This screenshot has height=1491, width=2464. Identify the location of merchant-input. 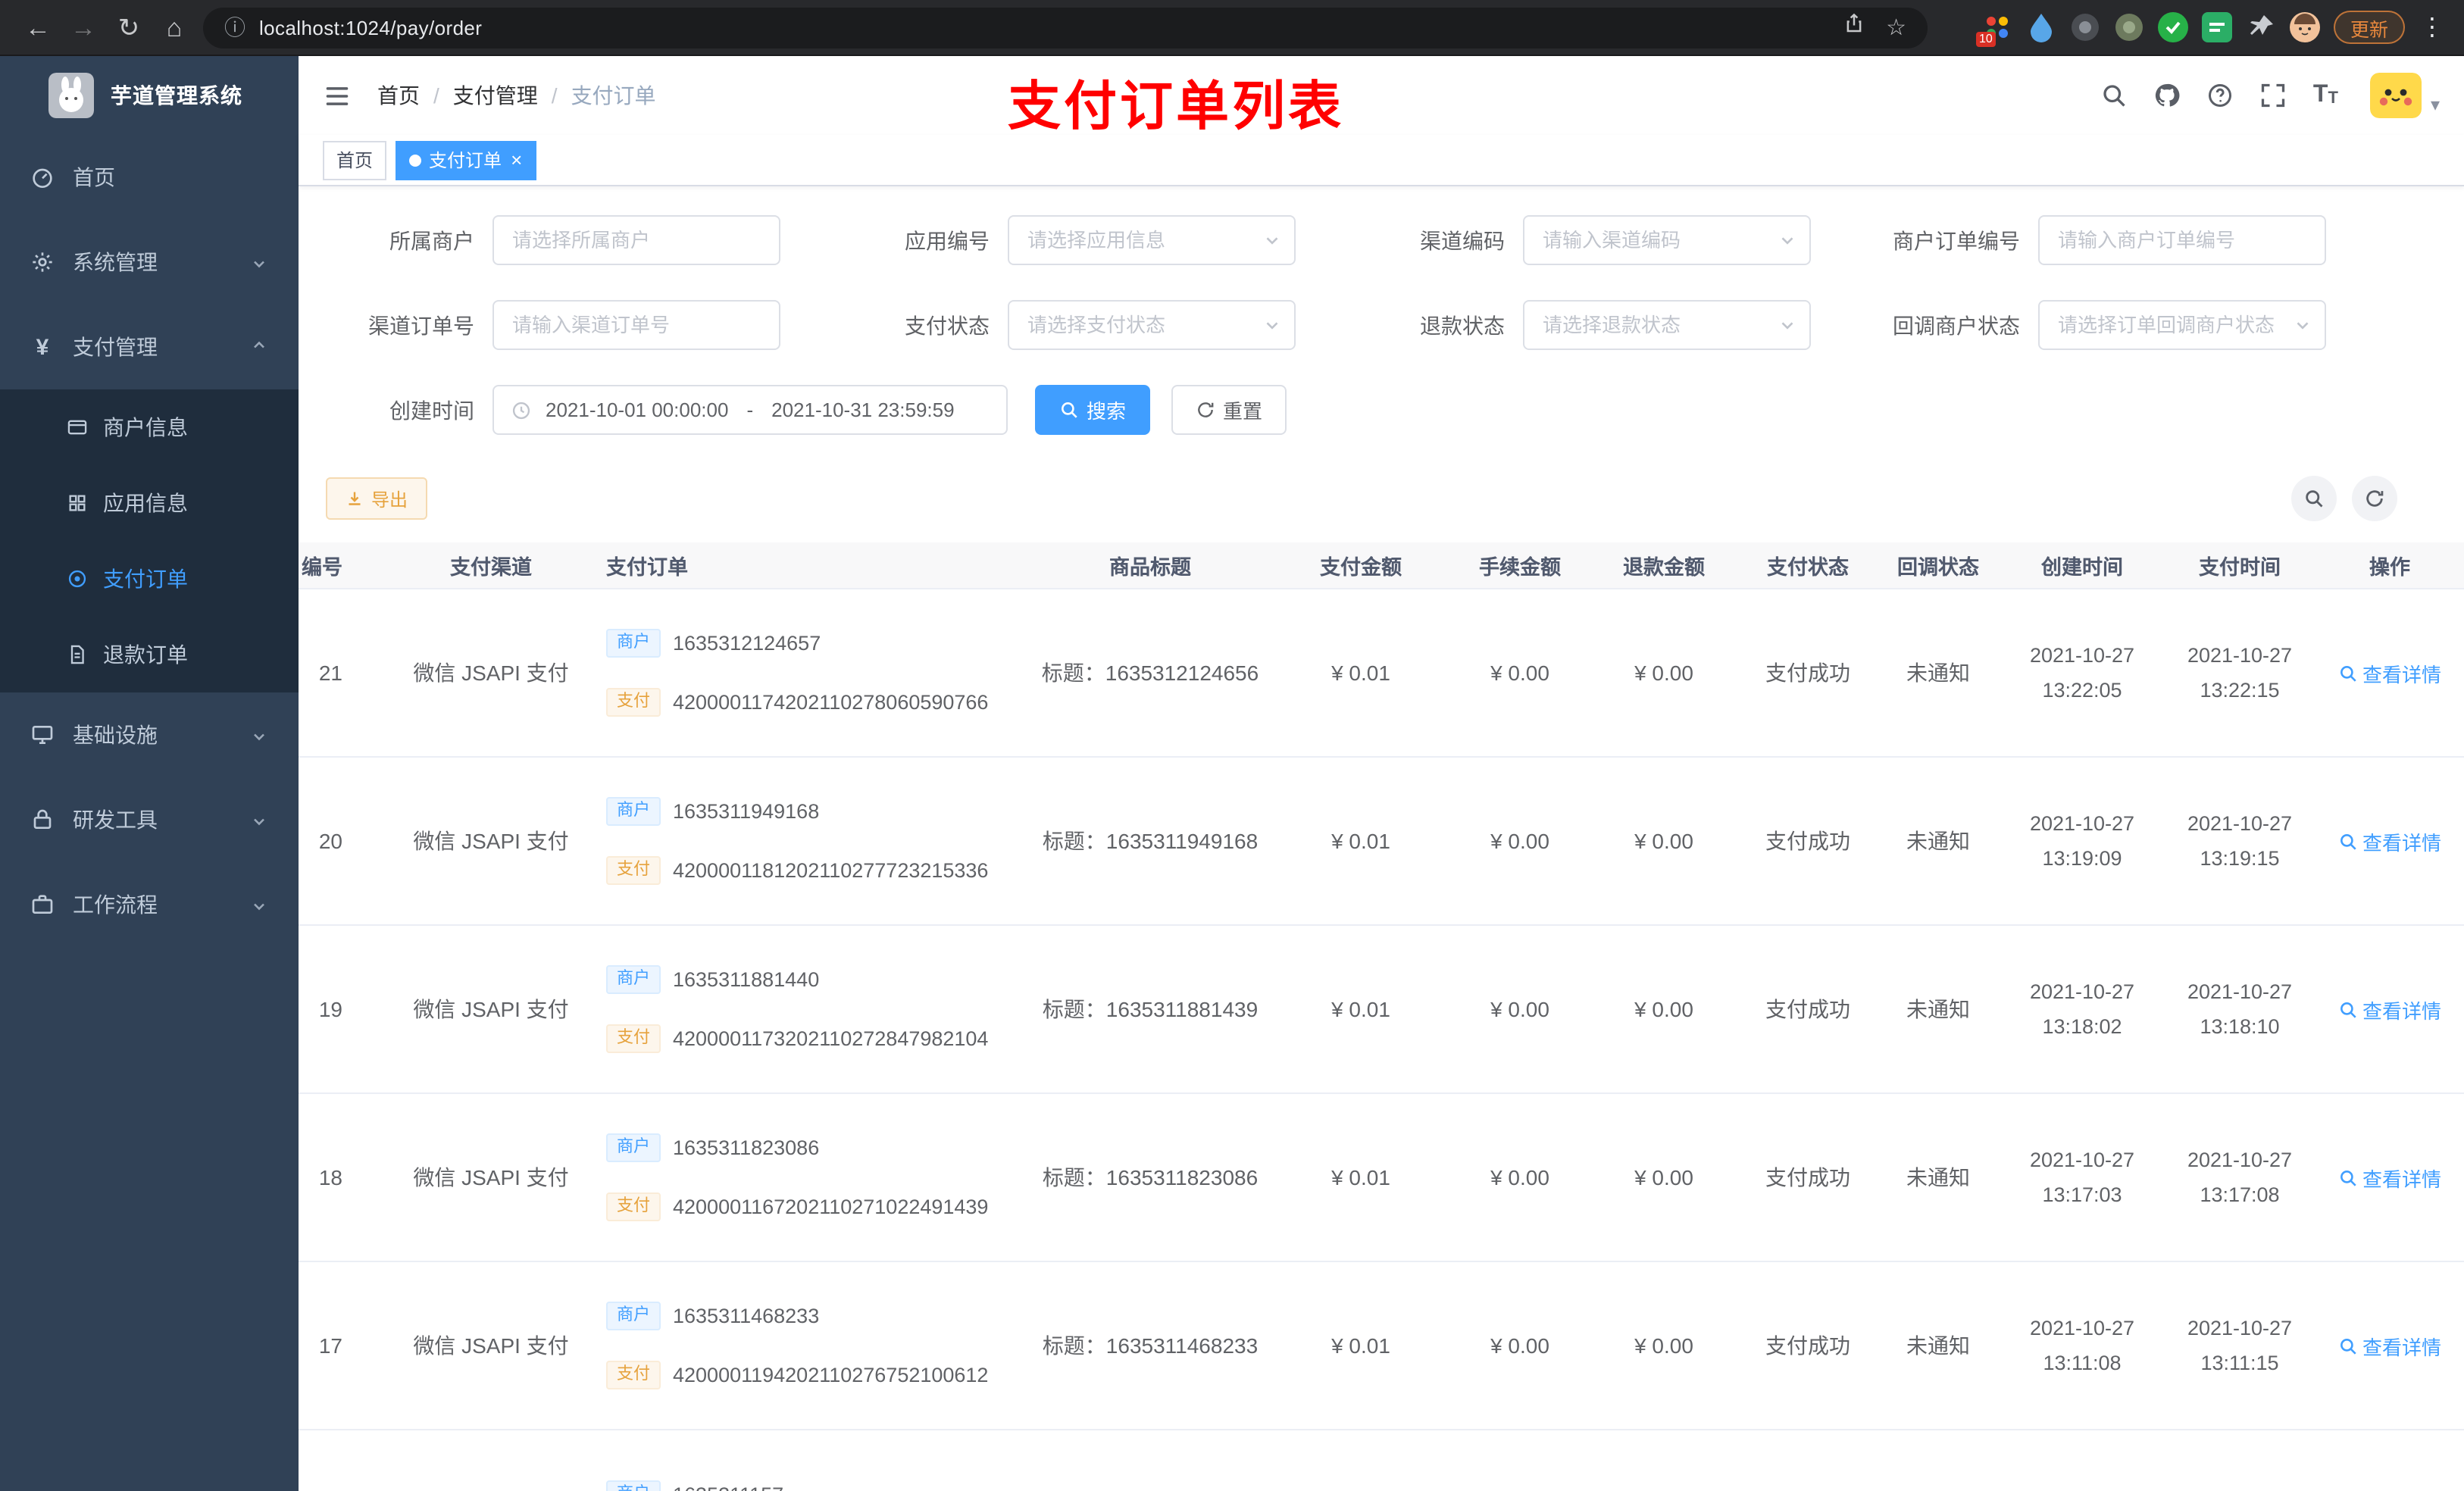
(636, 240).